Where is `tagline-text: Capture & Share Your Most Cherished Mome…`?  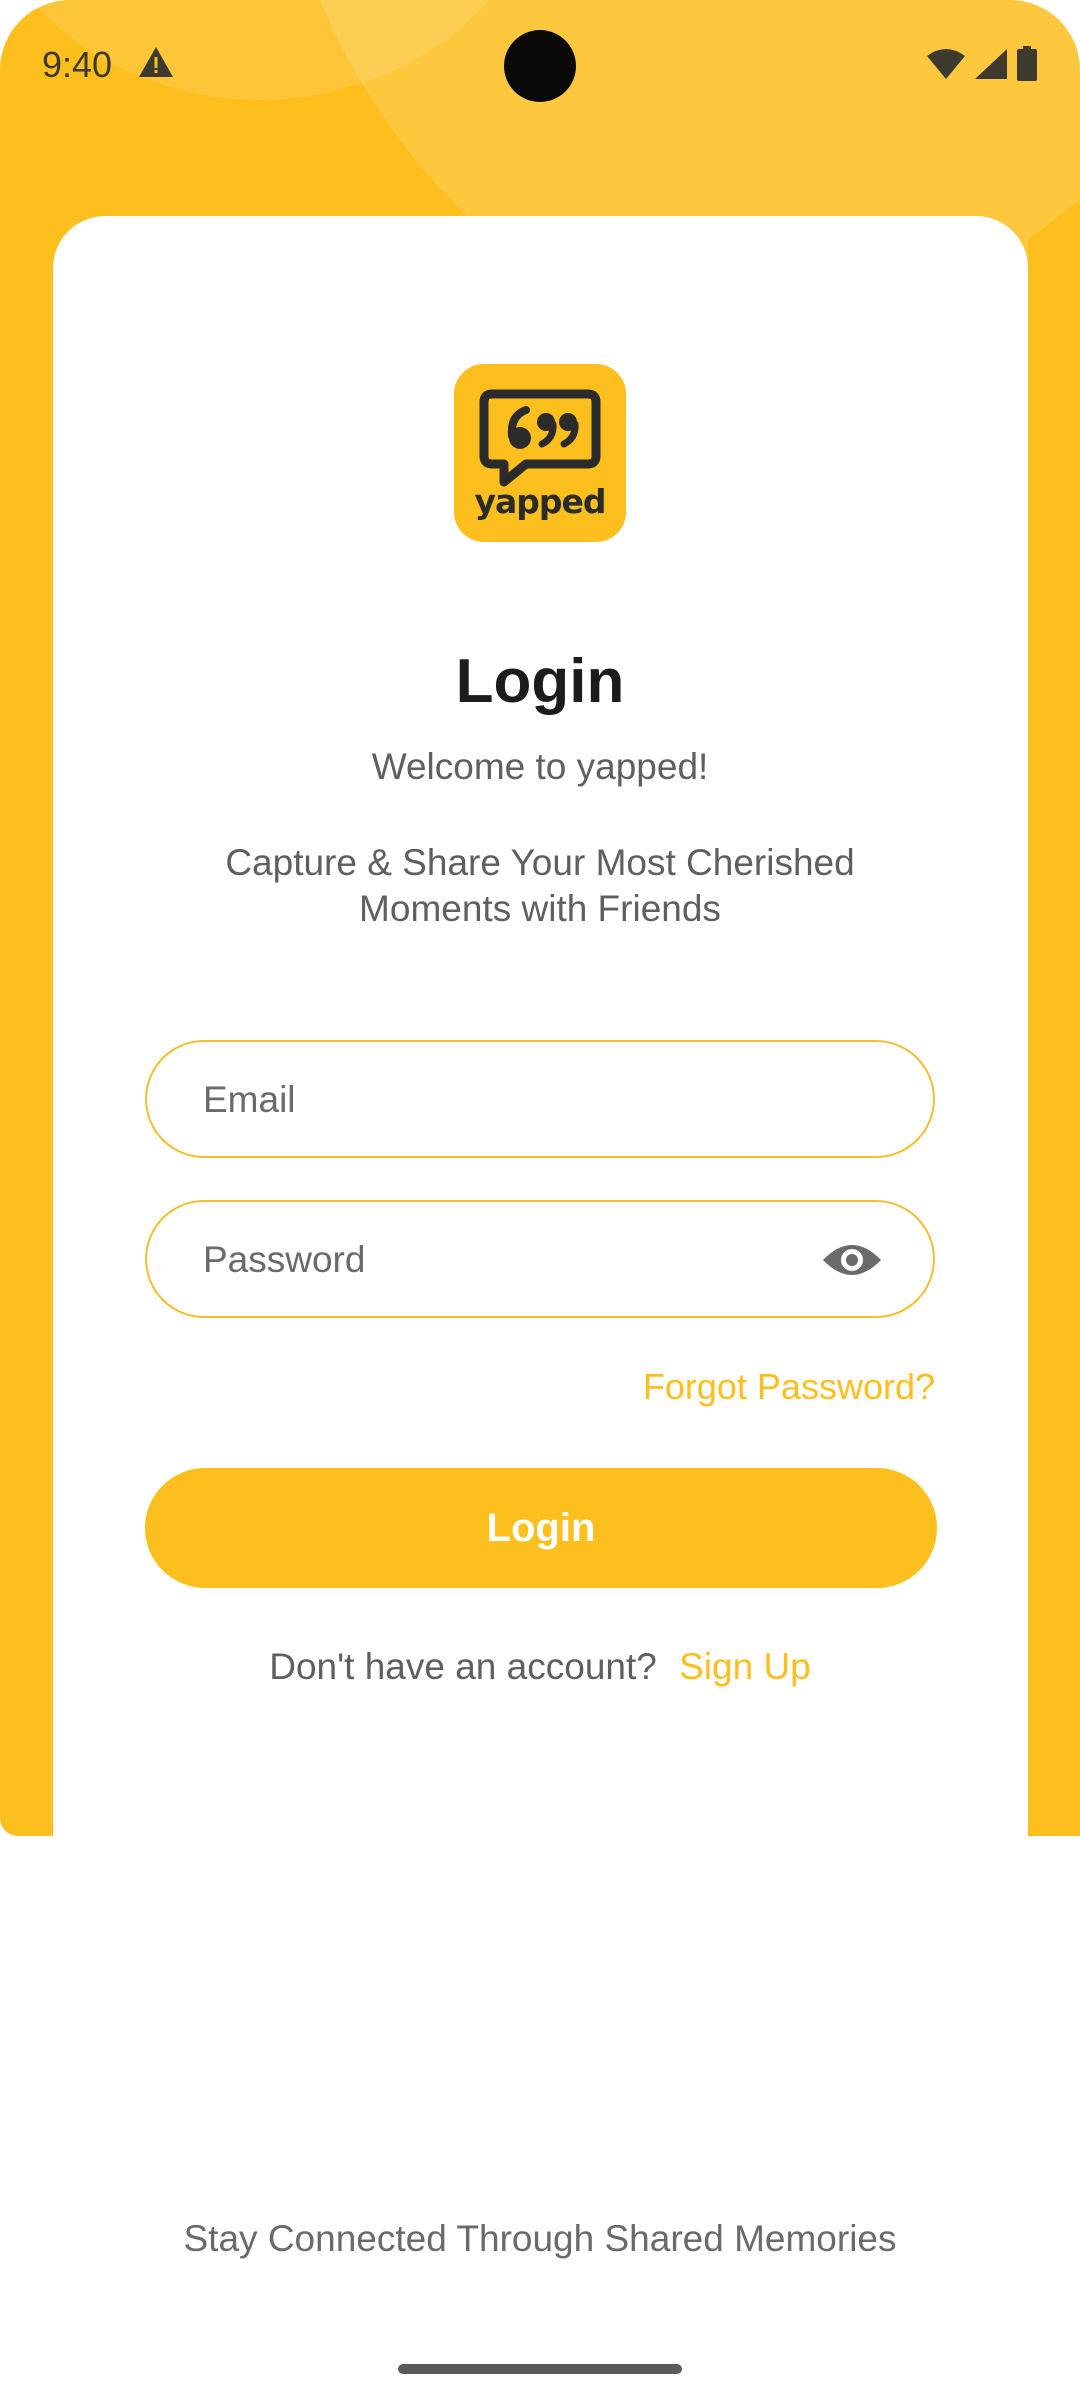
tagline-text: Capture & Share Your Most Cherished Mome… is located at coordinates (540, 885).